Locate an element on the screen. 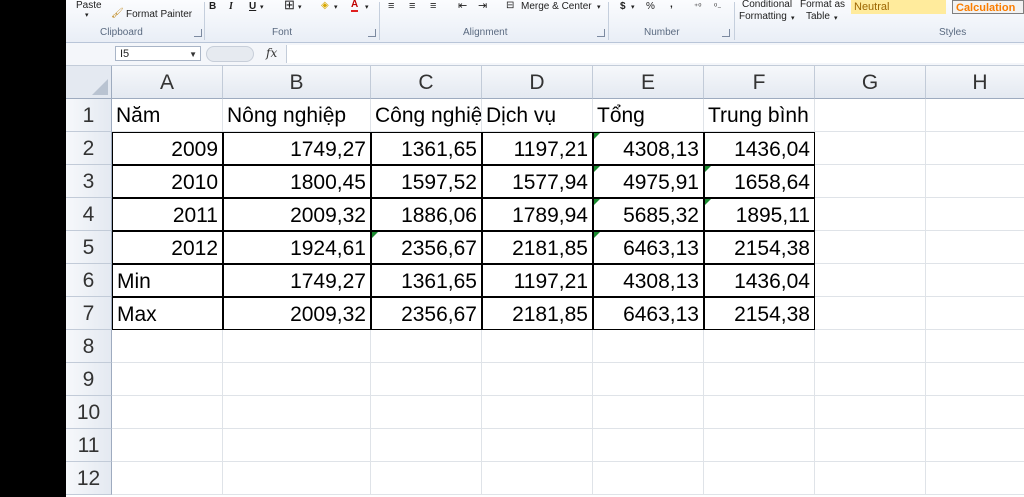 The height and width of the screenshot is (497, 1024). cell-c8 is located at coordinates (426, 346).